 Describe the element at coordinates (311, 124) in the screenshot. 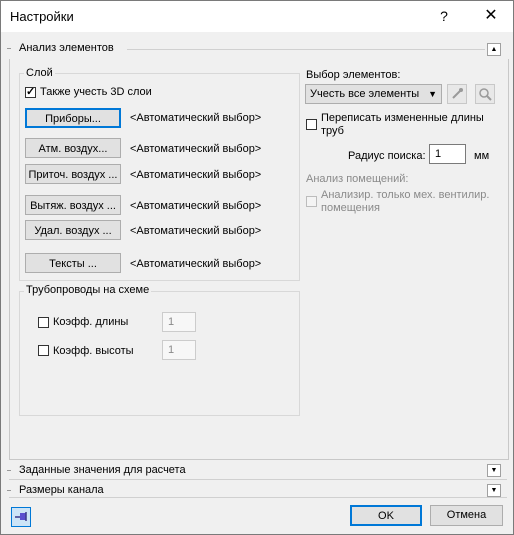

I see `overwrite-lengths-checkbox` at that location.